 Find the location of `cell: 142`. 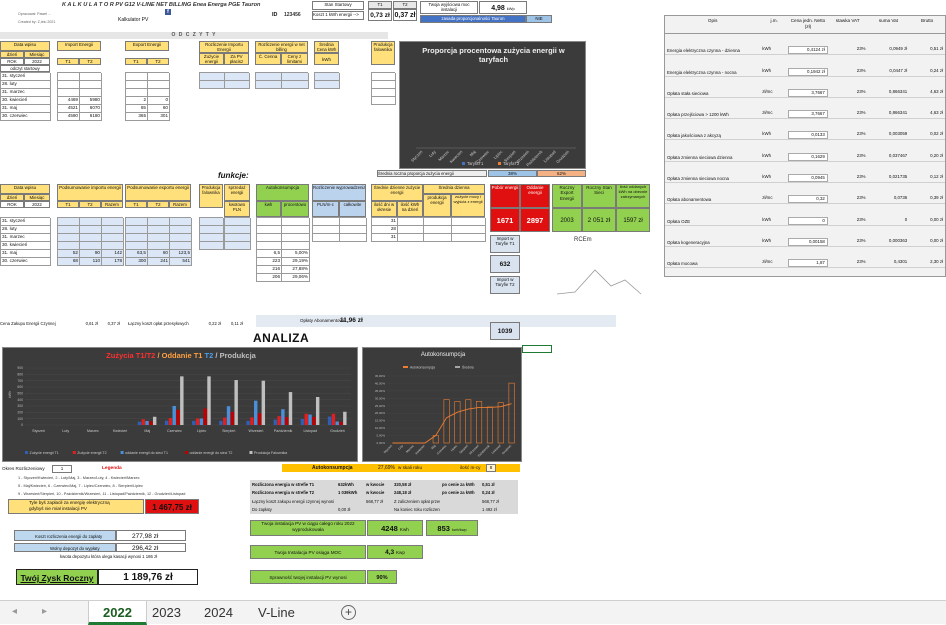

cell: 142 is located at coordinates (113, 254).